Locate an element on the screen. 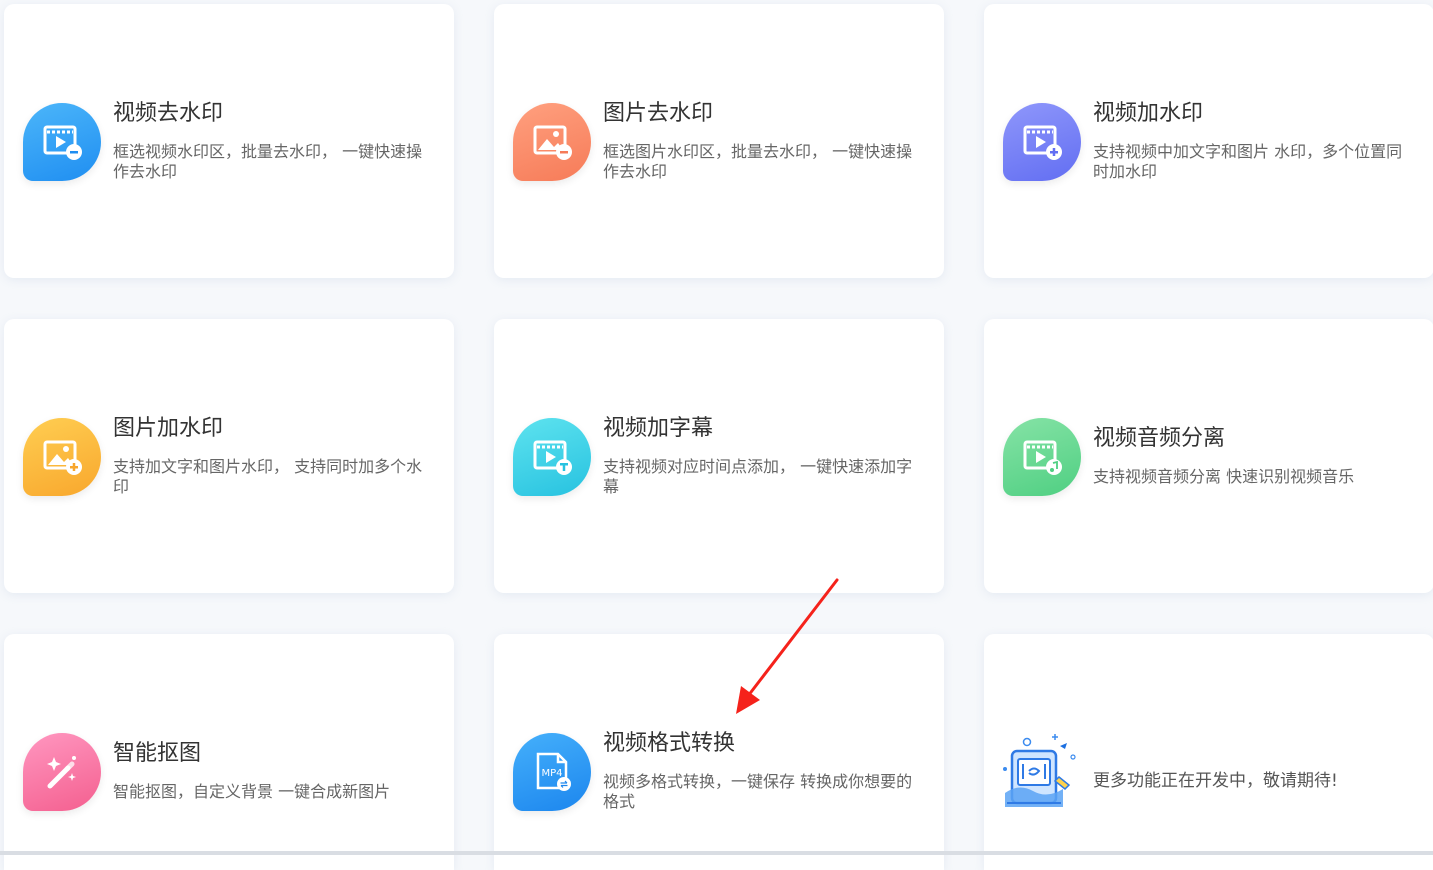 The height and width of the screenshot is (870, 1433). card-image-add-watermark: 图片加水印 支持加文字和图片水印， 支持同时加多个水印 is located at coordinates (229, 456).